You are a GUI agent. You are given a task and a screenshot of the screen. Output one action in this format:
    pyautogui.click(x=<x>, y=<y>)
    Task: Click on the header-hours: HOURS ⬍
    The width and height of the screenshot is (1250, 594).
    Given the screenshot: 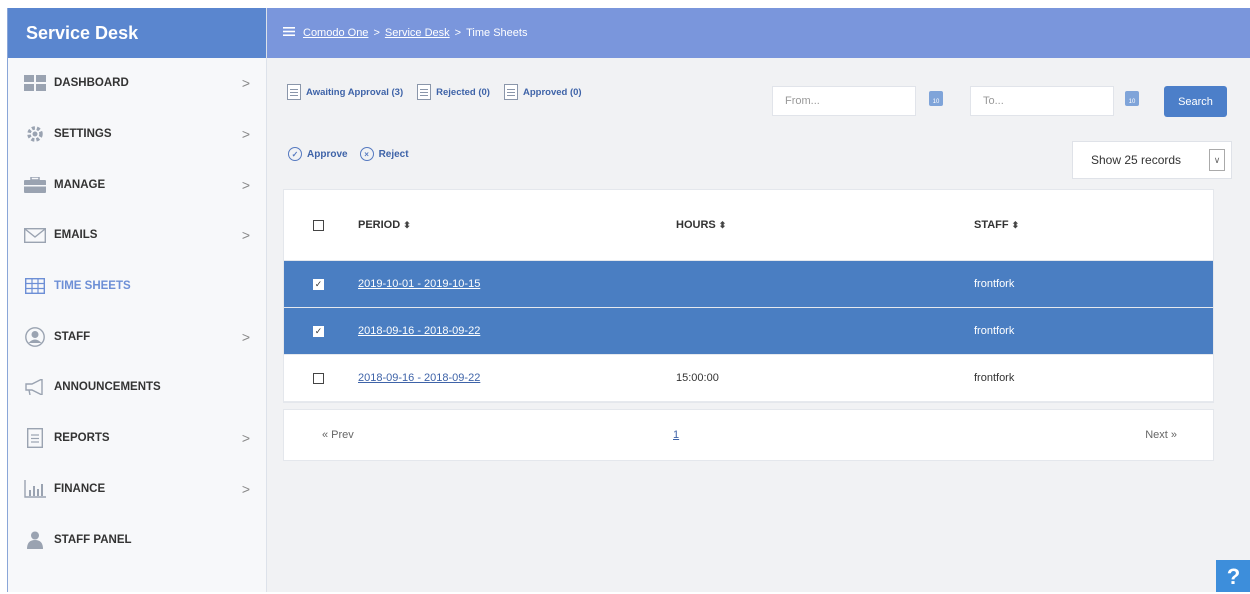 What is the action you would take?
    pyautogui.click(x=825, y=225)
    